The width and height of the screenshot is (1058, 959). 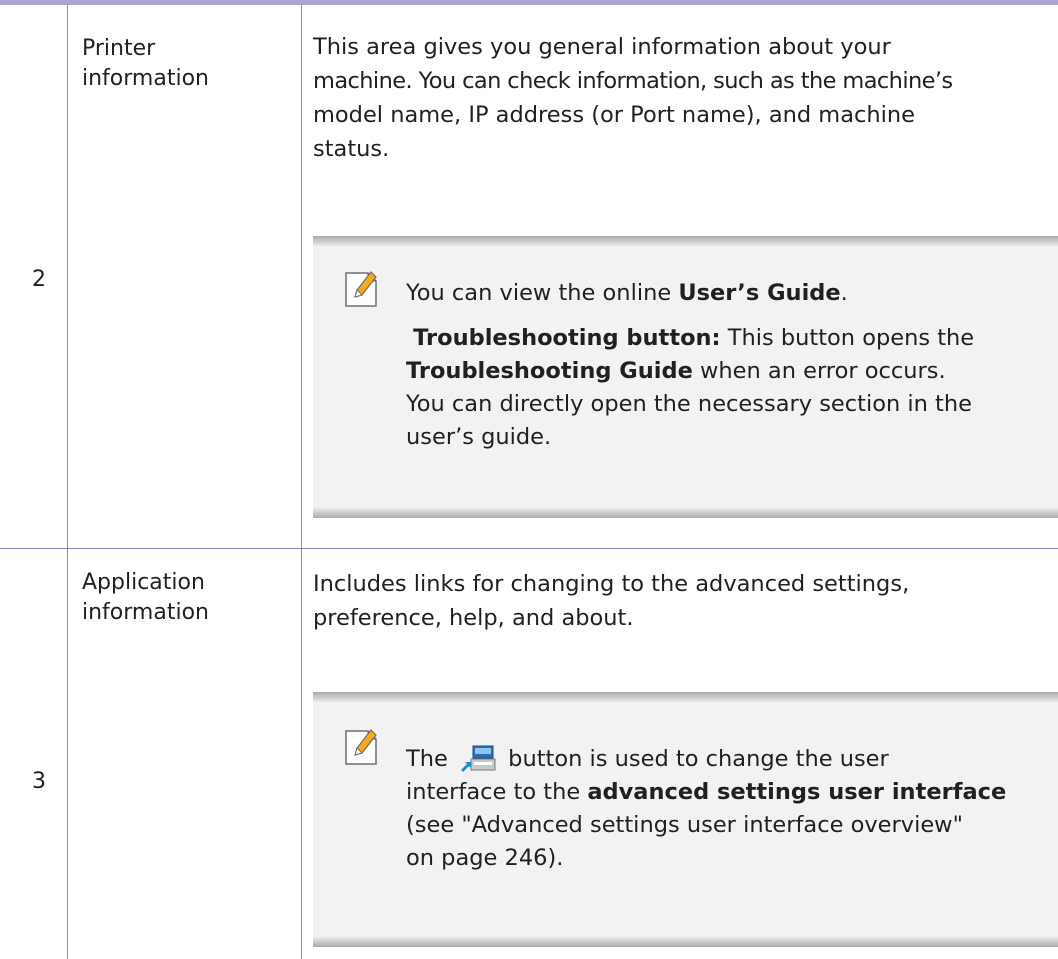 I want to click on row-number: 2, so click(x=39, y=279).